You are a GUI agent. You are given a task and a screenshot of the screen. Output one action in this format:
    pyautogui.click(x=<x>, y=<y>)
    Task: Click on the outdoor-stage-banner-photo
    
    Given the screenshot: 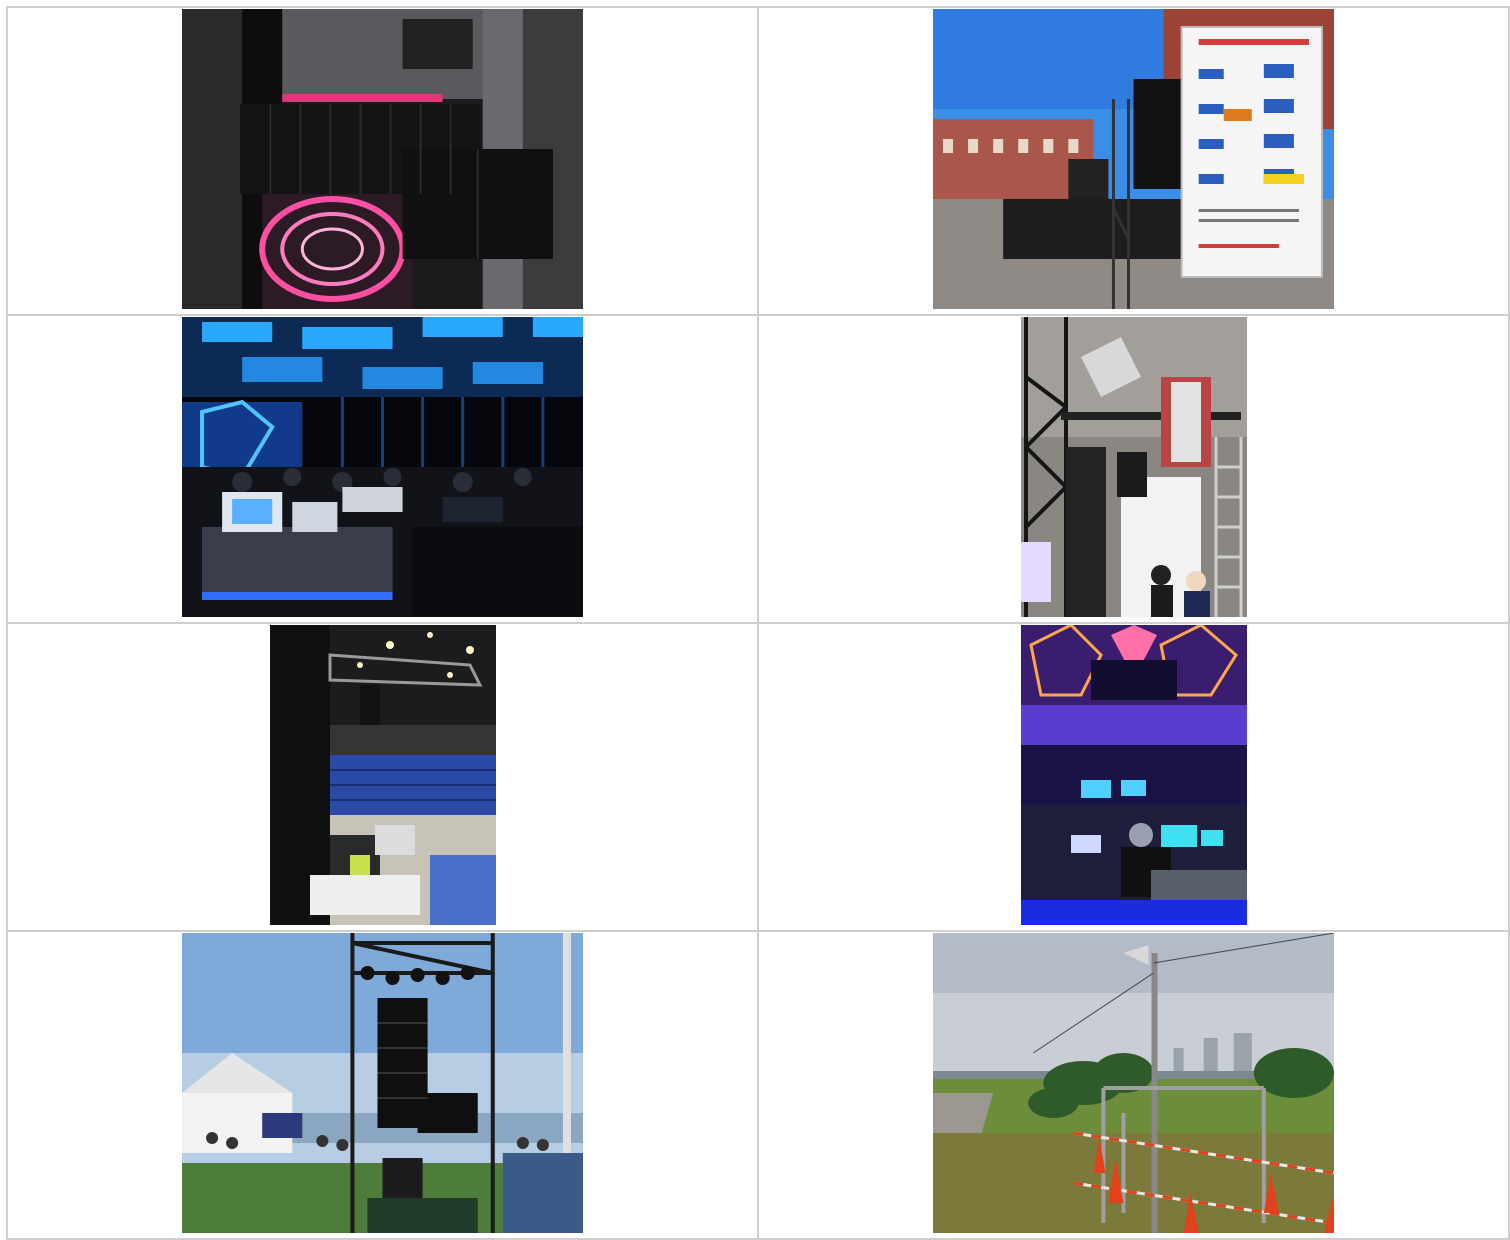 What is the action you would take?
    pyautogui.click(x=1133, y=159)
    